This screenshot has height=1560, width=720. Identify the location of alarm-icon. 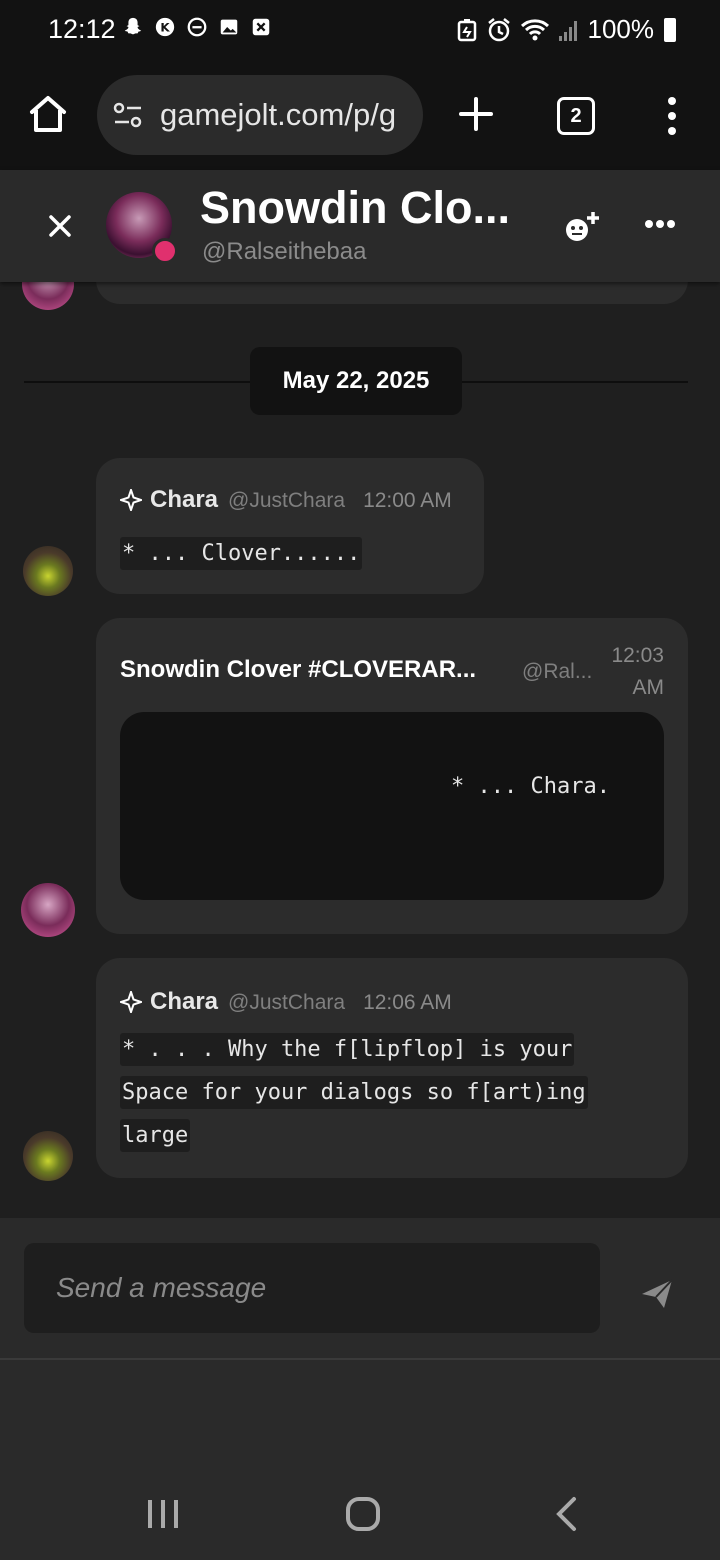
(498, 29).